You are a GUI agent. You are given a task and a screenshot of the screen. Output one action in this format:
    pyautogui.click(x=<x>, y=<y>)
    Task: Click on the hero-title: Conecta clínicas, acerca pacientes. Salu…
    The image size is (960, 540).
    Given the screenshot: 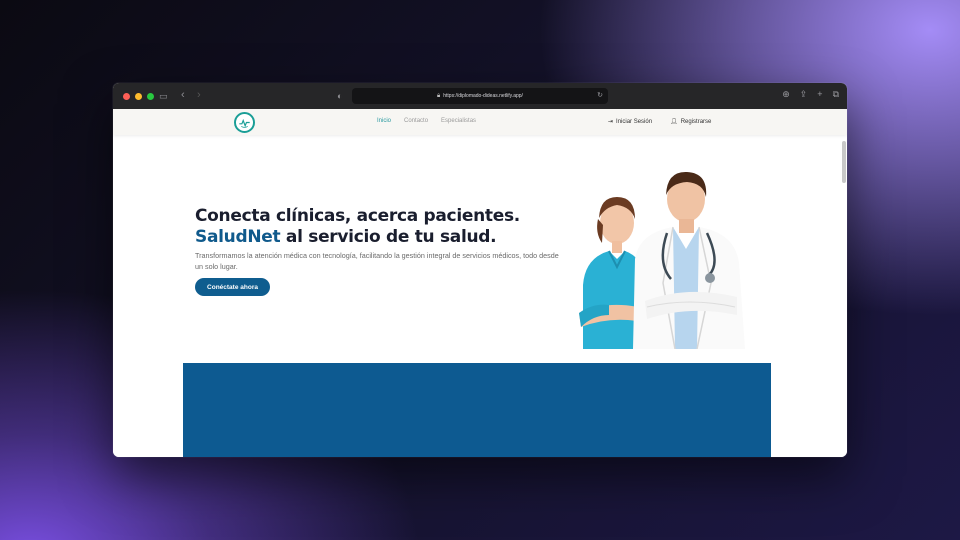 What is the action you would take?
    pyautogui.click(x=385, y=227)
    